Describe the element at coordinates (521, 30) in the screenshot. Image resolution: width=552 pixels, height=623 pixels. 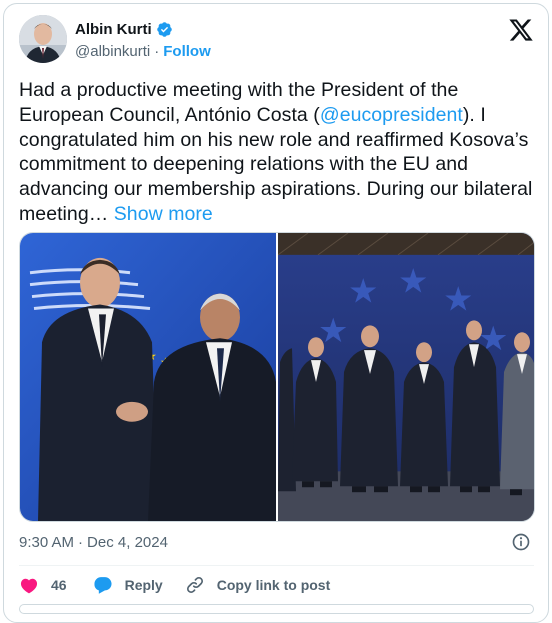
I see `x-logo-icon` at that location.